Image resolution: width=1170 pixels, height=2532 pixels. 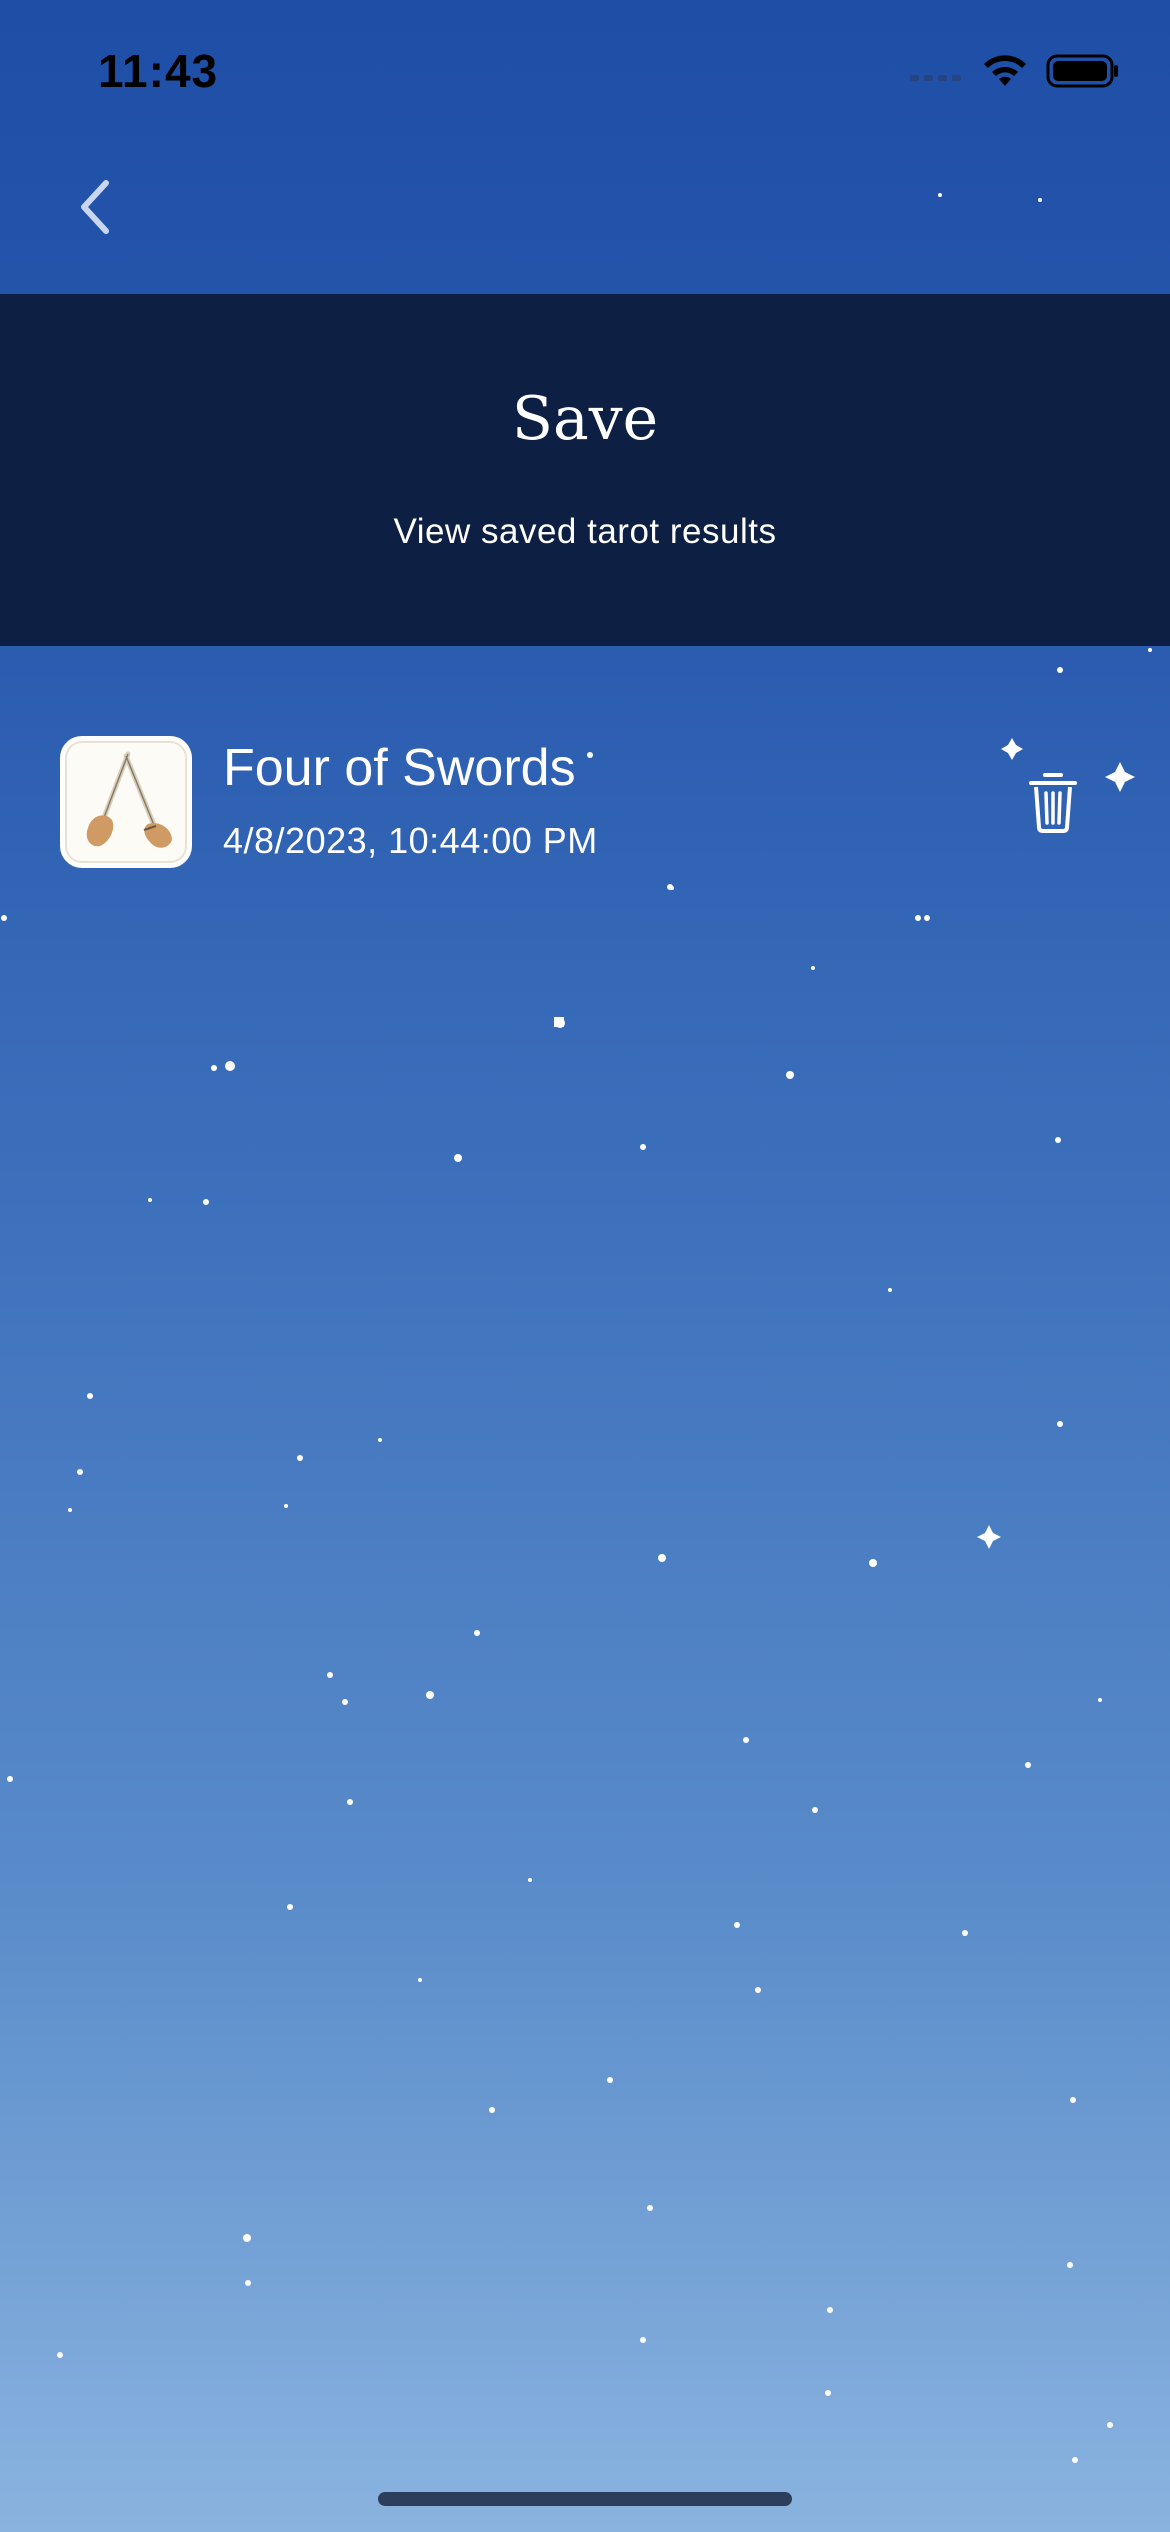 I want to click on page-title: Save, so click(x=585, y=419).